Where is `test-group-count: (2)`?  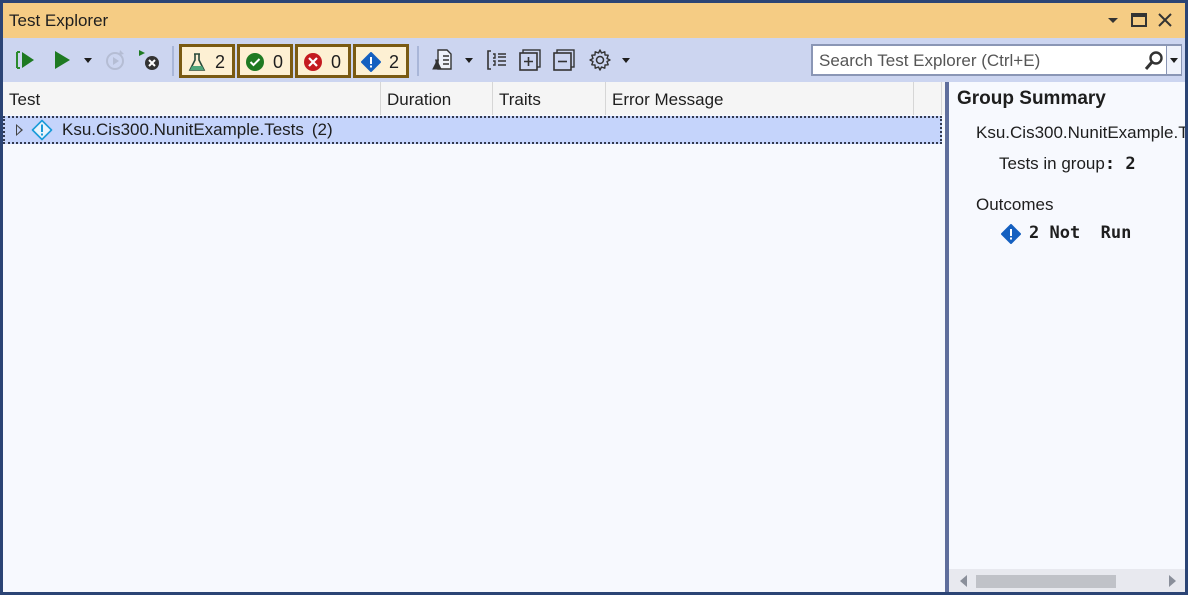 test-group-count: (2) is located at coordinates (322, 129).